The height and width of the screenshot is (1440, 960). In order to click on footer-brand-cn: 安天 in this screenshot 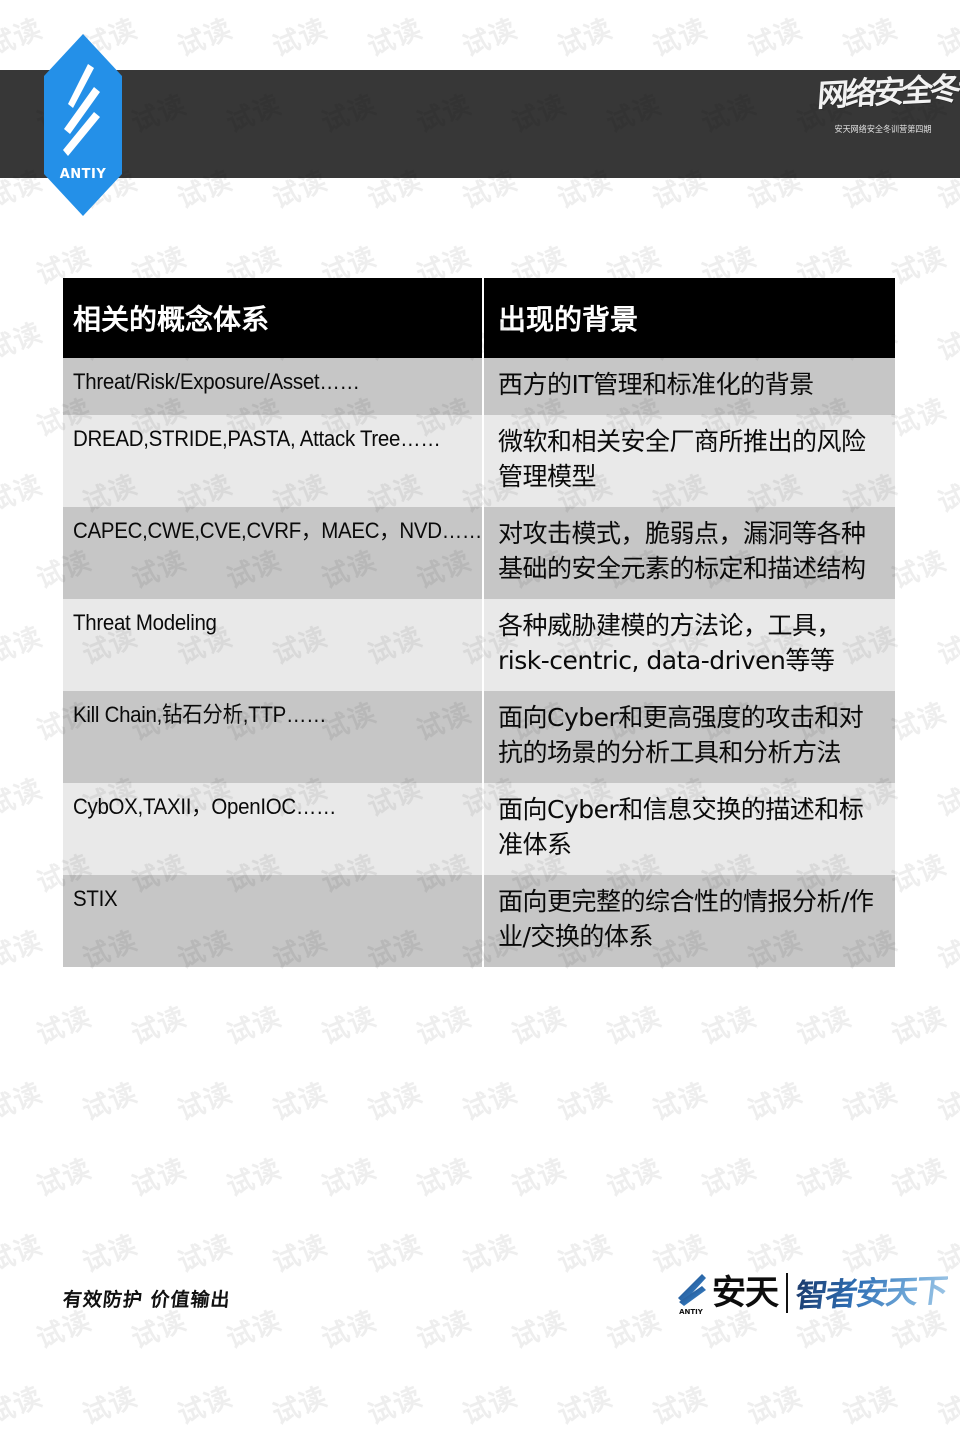, I will do `click(745, 1293)`.